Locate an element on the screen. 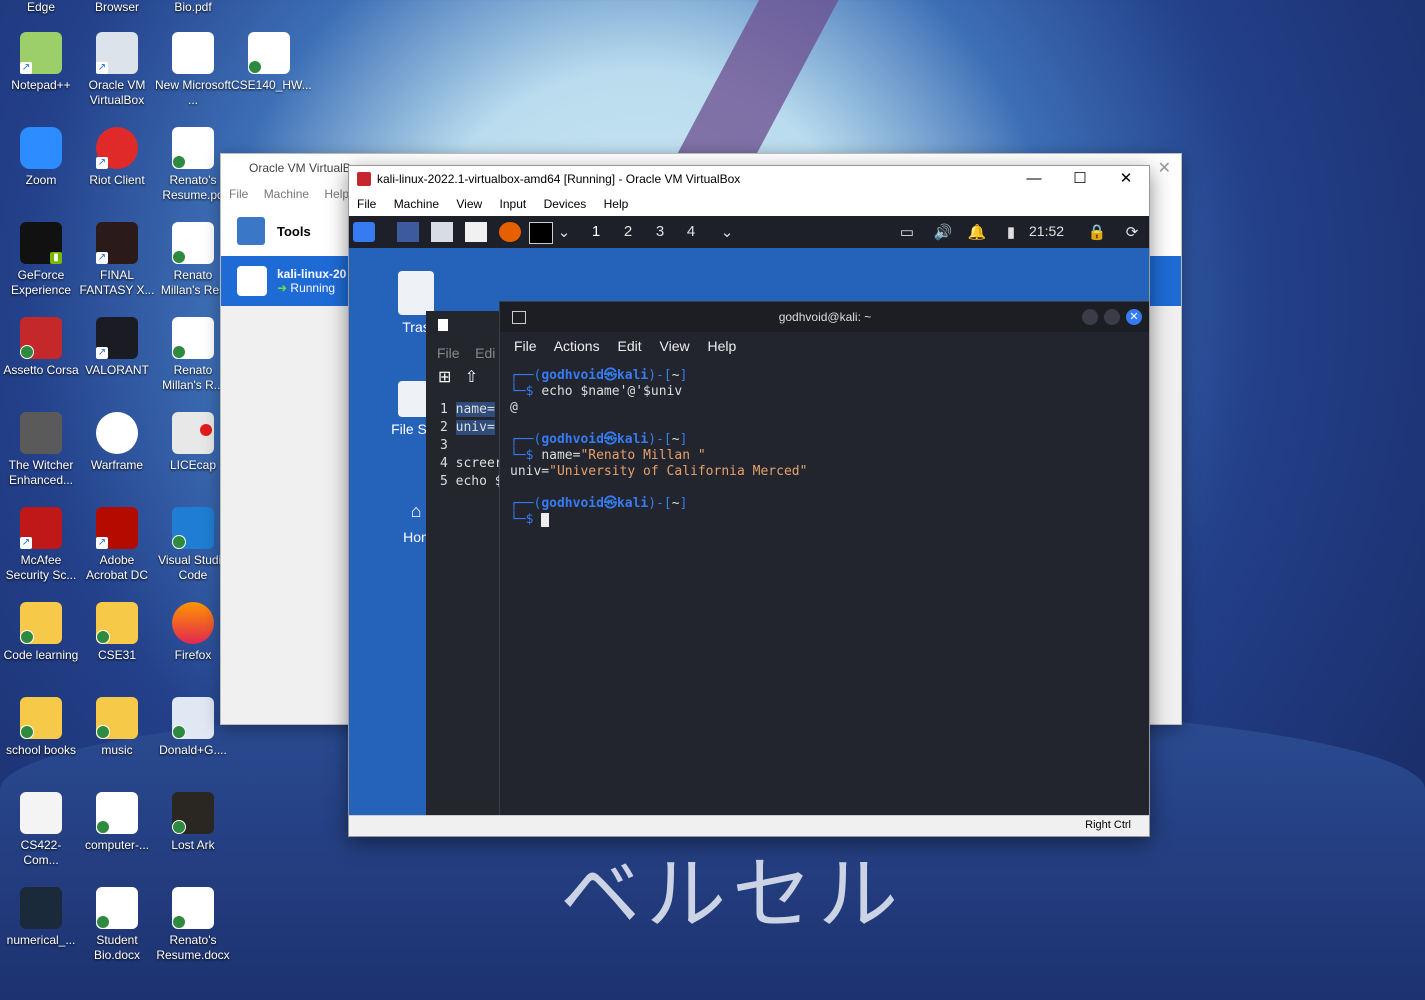 The image size is (1425, 1000). wallpaper-art: ベルセル is located at coordinates (732, 894).